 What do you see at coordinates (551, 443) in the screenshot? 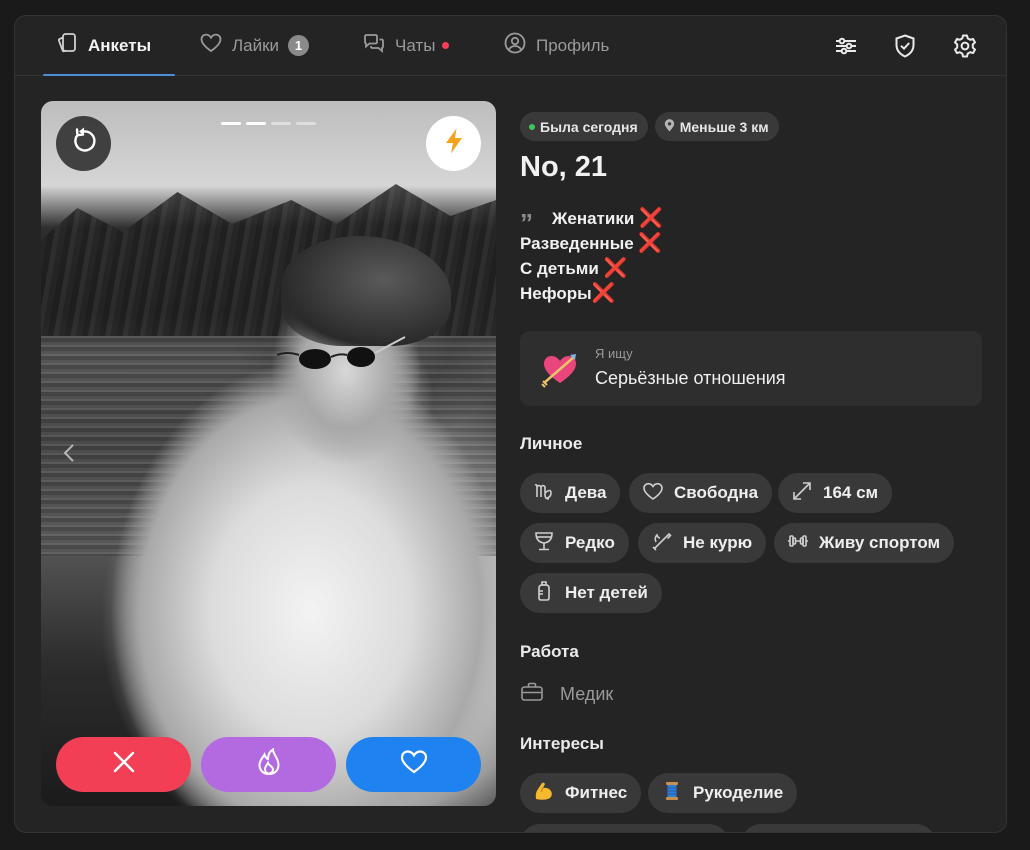
I see `section-title-personal: Личное` at bounding box center [551, 443].